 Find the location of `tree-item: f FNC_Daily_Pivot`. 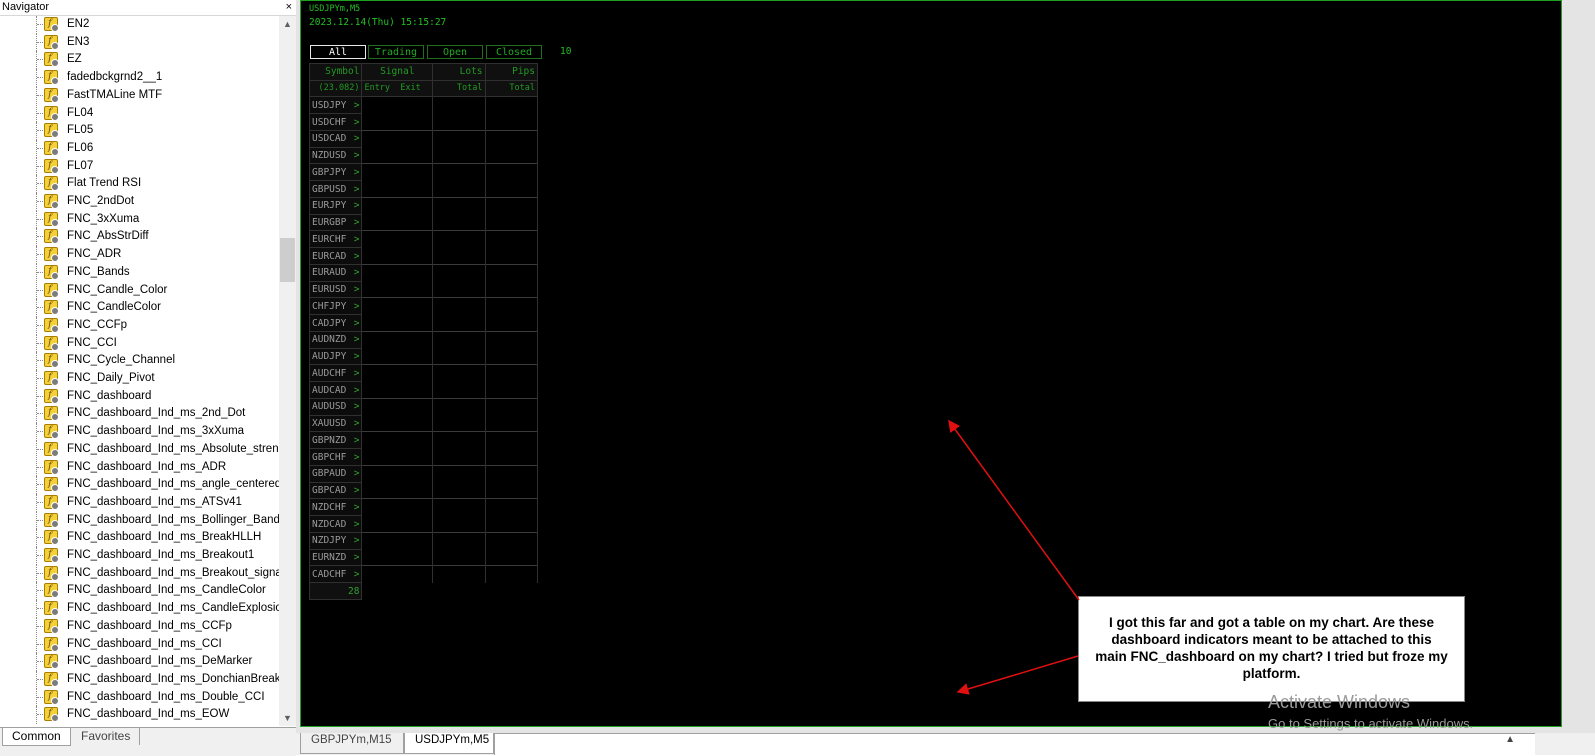

tree-item: f FNC_Daily_Pivot is located at coordinates (139, 379).